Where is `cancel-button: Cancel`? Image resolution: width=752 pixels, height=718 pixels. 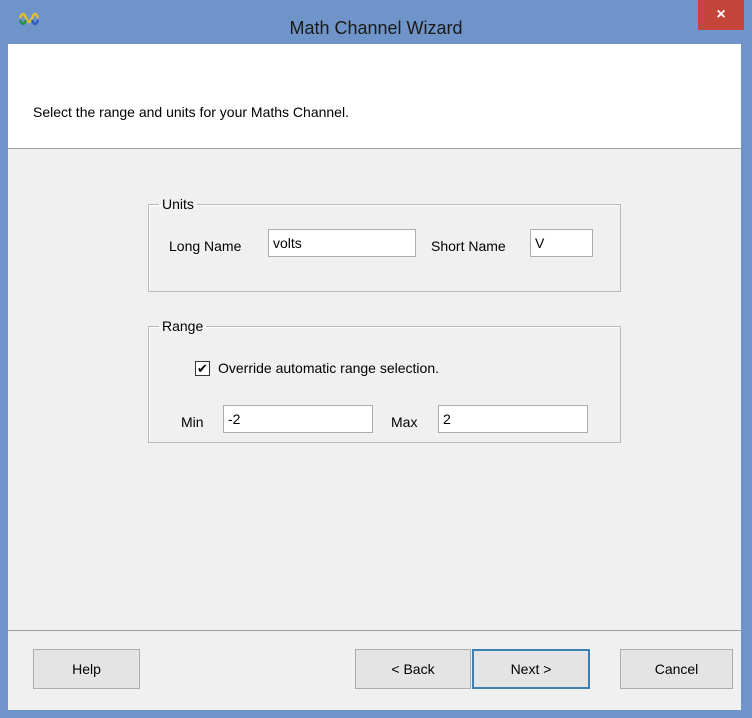 cancel-button: Cancel is located at coordinates (676, 669).